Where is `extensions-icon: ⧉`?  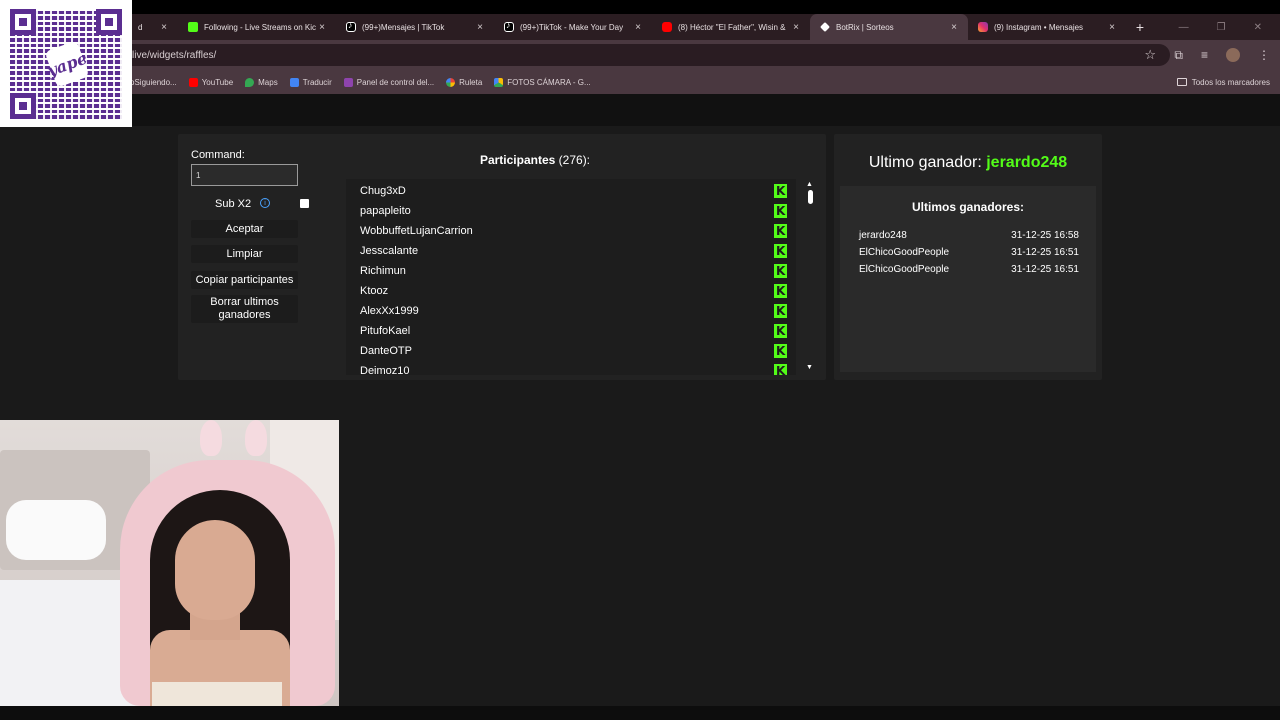
extensions-icon: ⧉ is located at coordinates (1178, 55).